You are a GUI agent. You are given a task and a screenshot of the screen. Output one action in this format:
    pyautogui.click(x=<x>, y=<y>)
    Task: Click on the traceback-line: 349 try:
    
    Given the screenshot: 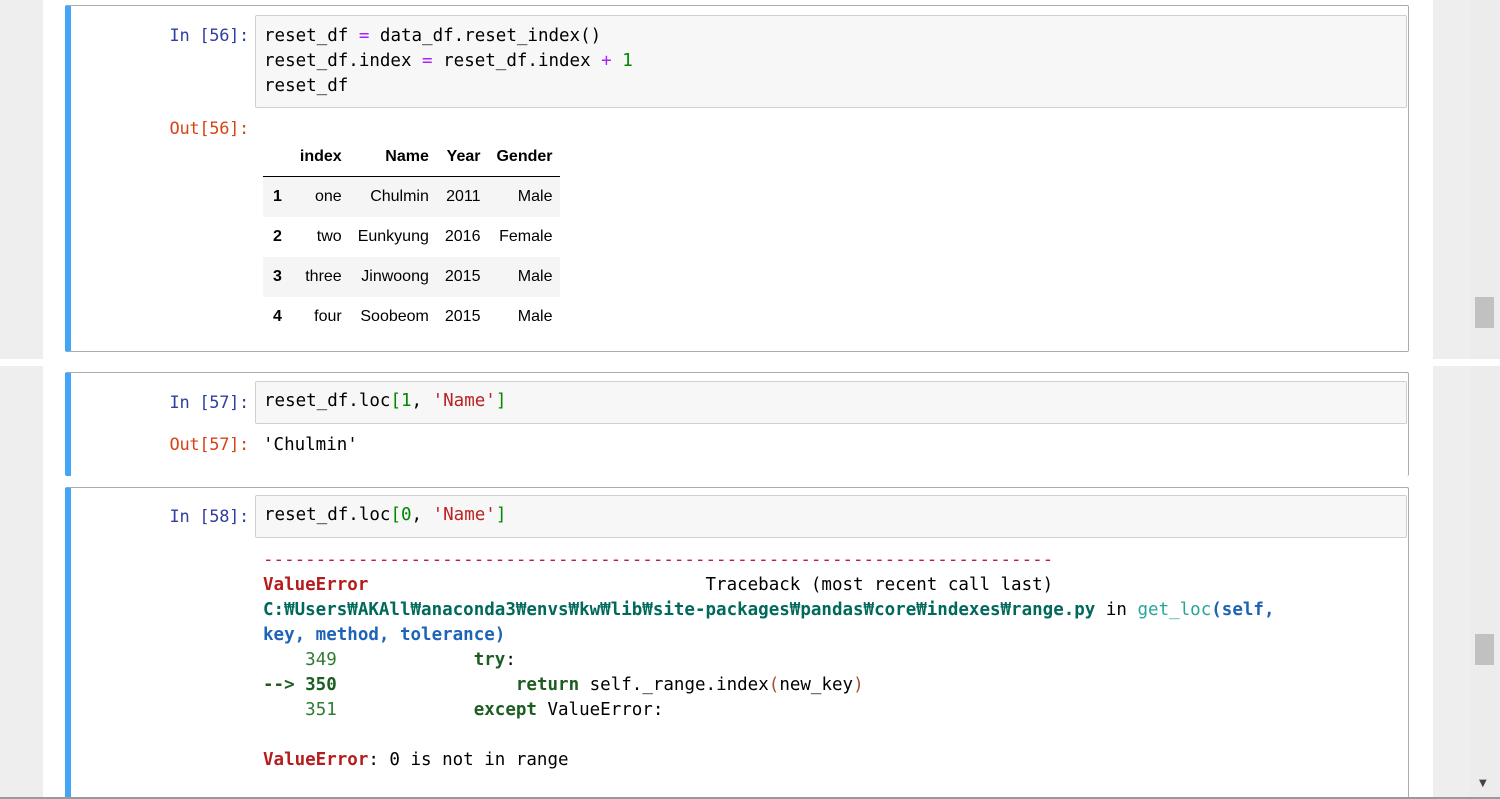 What is the action you would take?
    pyautogui.click(x=410, y=660)
    